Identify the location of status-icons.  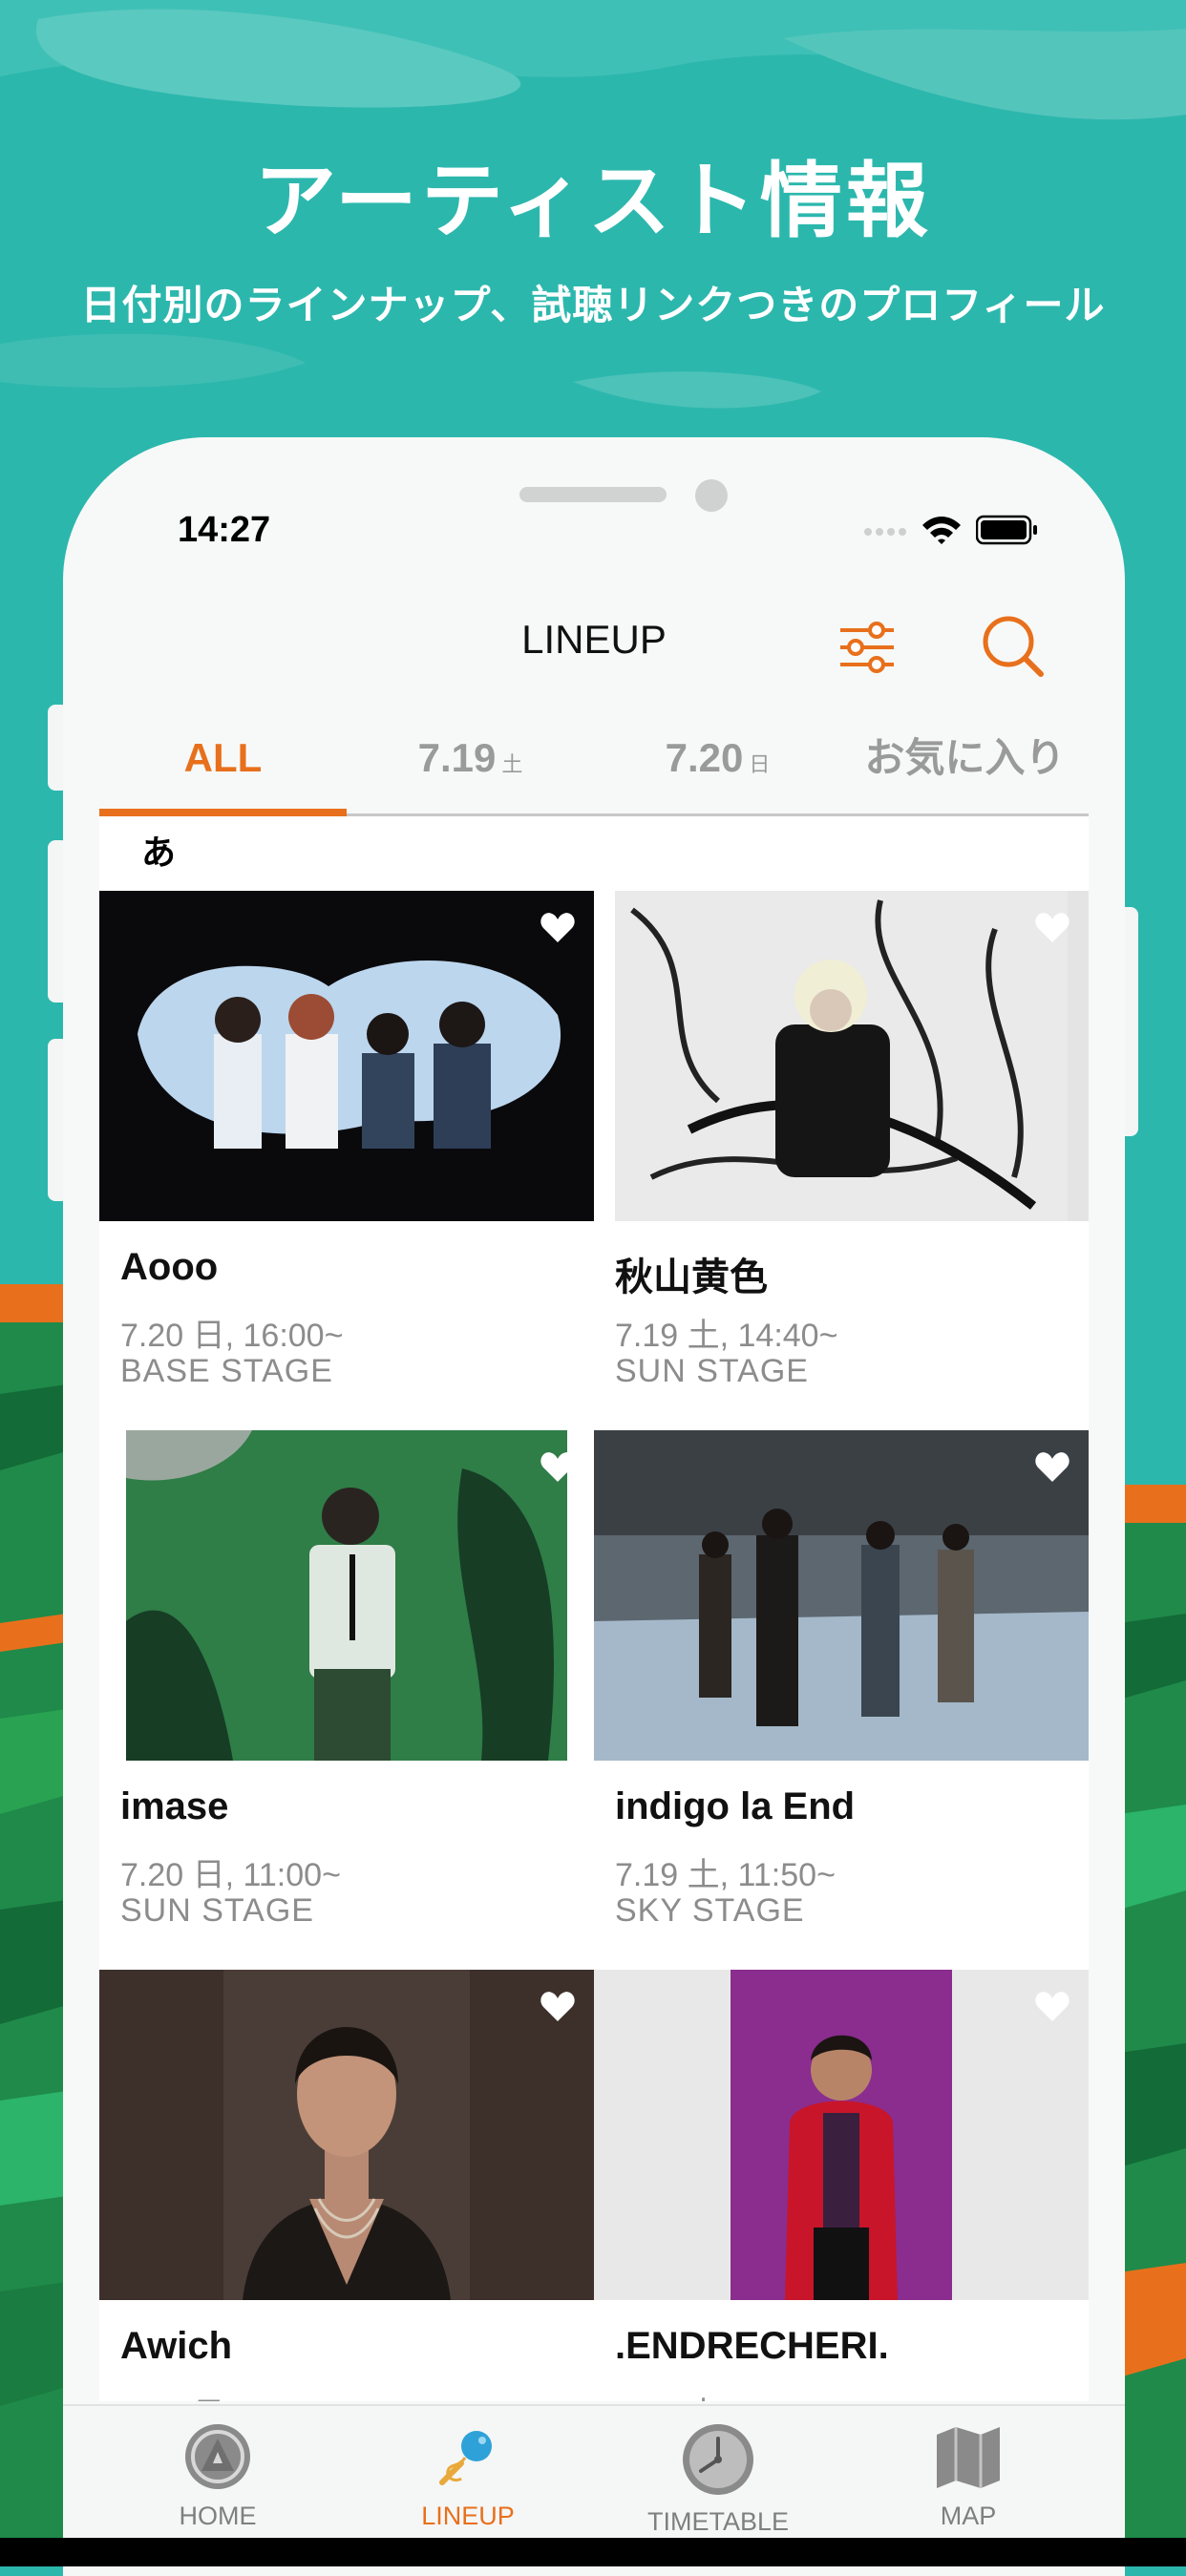
(951, 530).